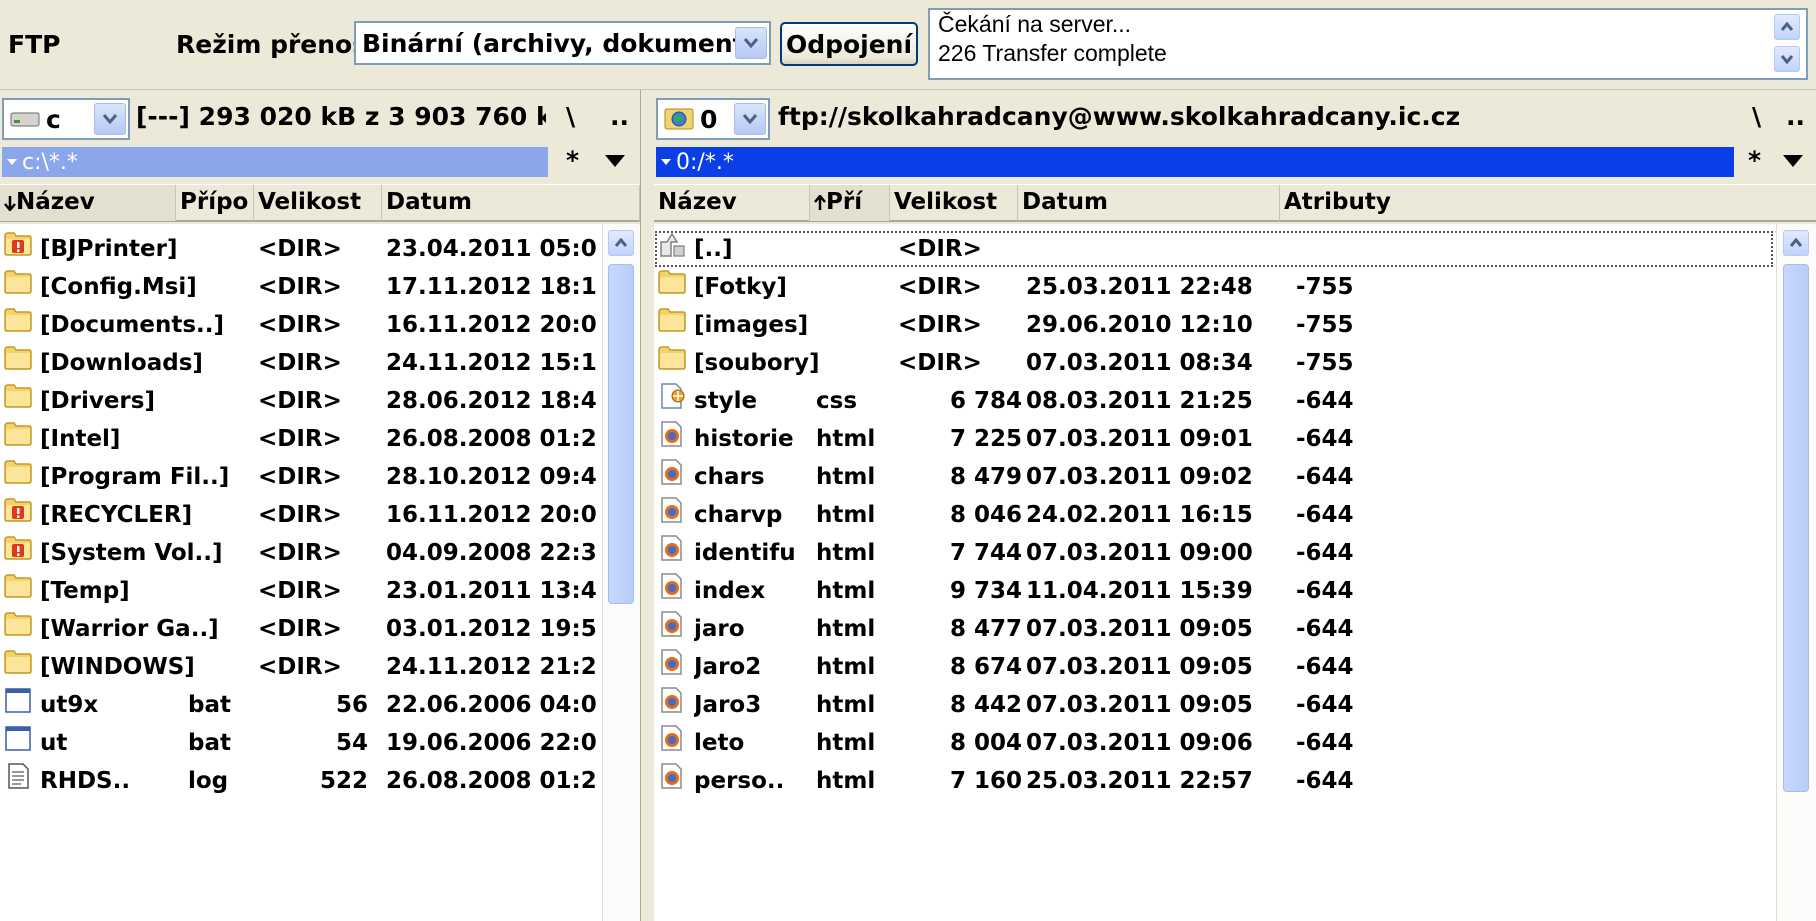 The image size is (1816, 921). I want to click on right-col-name: Název, so click(732, 203).